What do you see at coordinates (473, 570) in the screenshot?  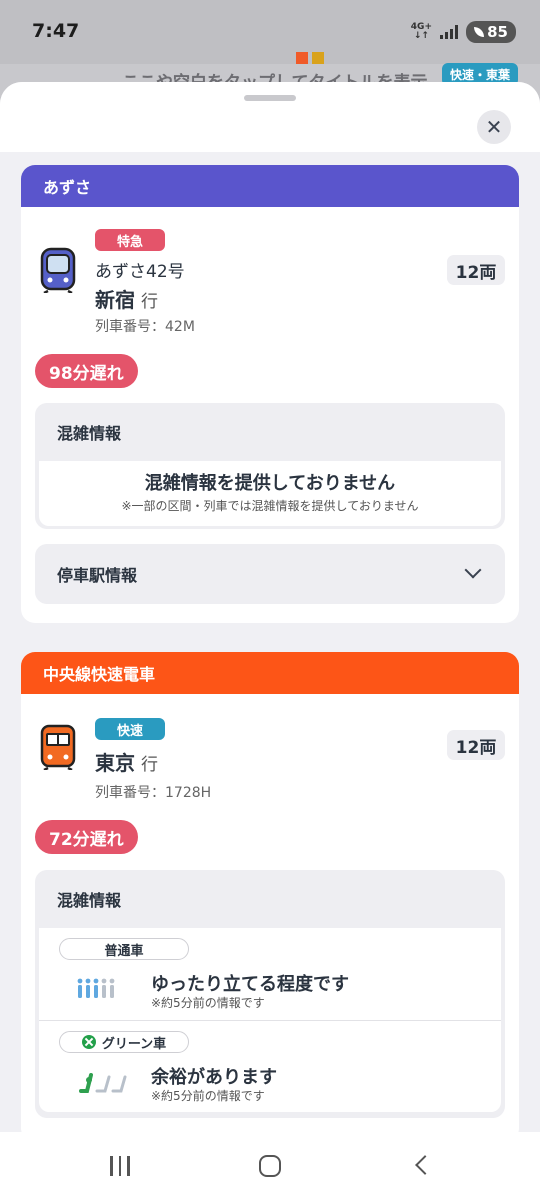 I see `chevron-down-icon` at bounding box center [473, 570].